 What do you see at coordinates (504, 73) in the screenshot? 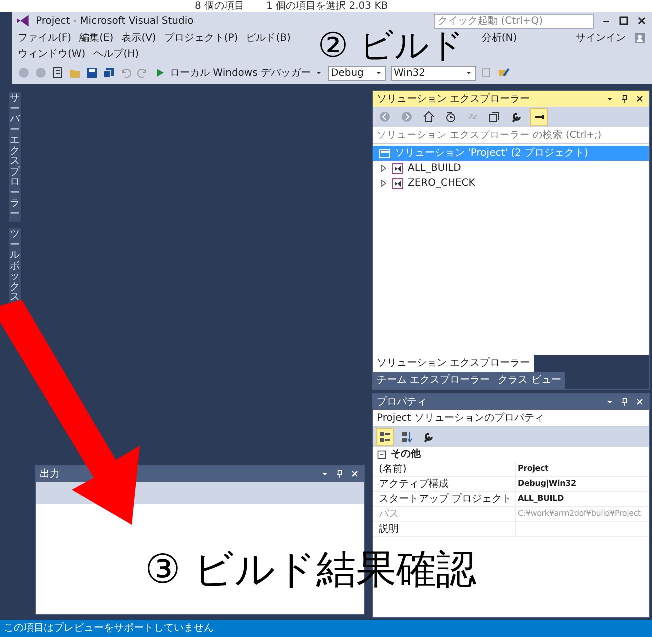
I see `tool-icon` at bounding box center [504, 73].